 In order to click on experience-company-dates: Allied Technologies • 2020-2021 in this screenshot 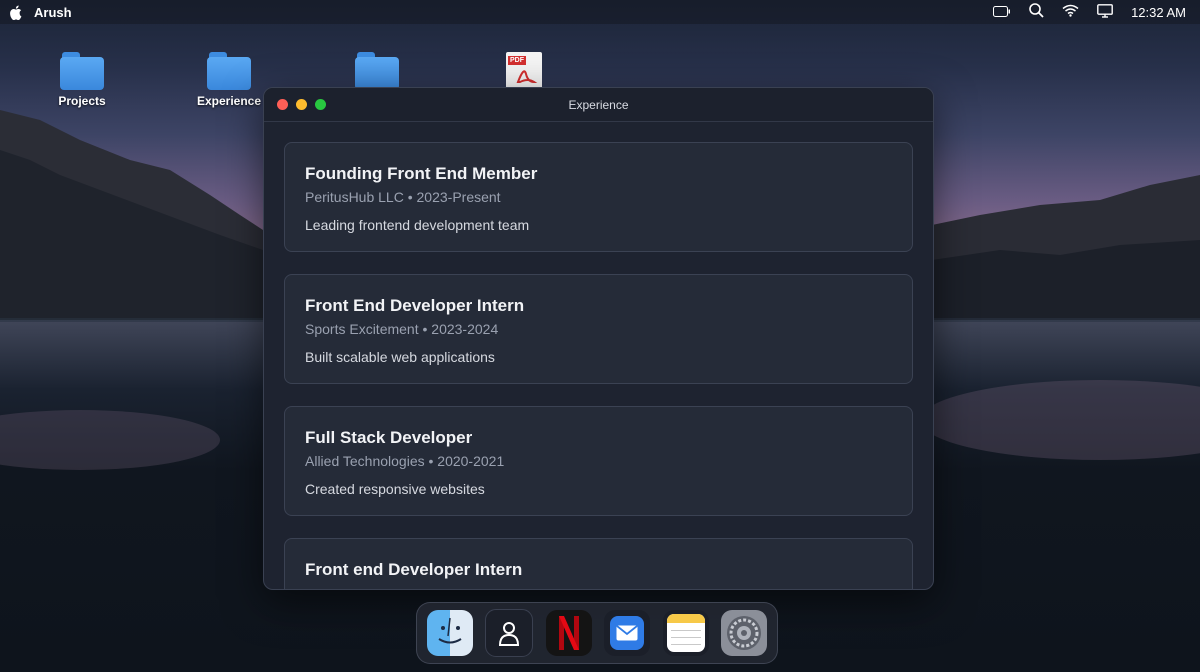, I will do `click(405, 461)`.